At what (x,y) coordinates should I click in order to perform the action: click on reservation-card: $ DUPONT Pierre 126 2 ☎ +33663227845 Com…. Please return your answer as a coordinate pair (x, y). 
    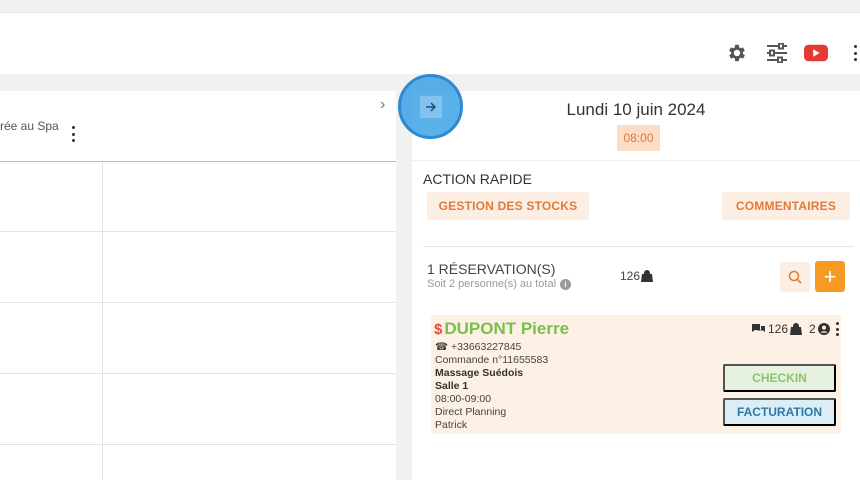
    Looking at the image, I should click on (636, 374).